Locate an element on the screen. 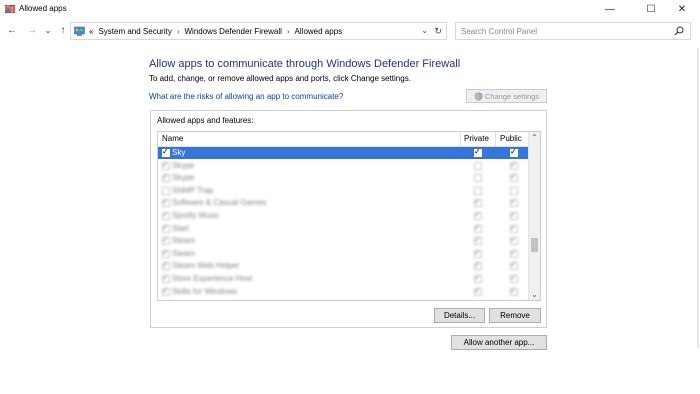  minimize-button: — is located at coordinates (610, 9).